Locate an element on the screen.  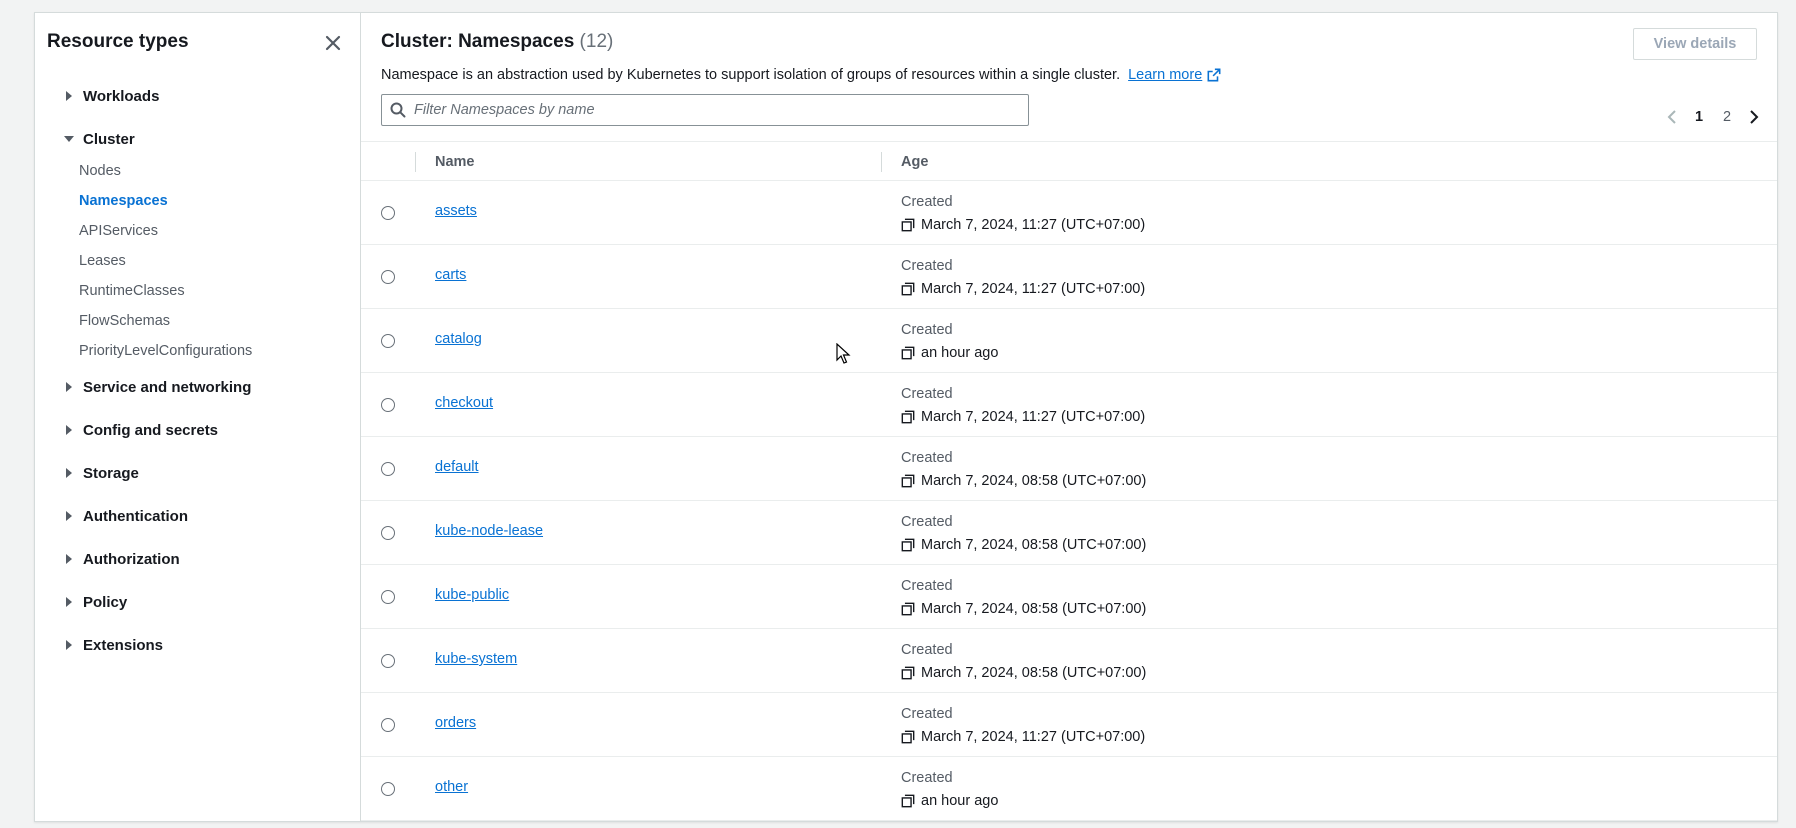
column-header-age: Age is located at coordinates (914, 162).